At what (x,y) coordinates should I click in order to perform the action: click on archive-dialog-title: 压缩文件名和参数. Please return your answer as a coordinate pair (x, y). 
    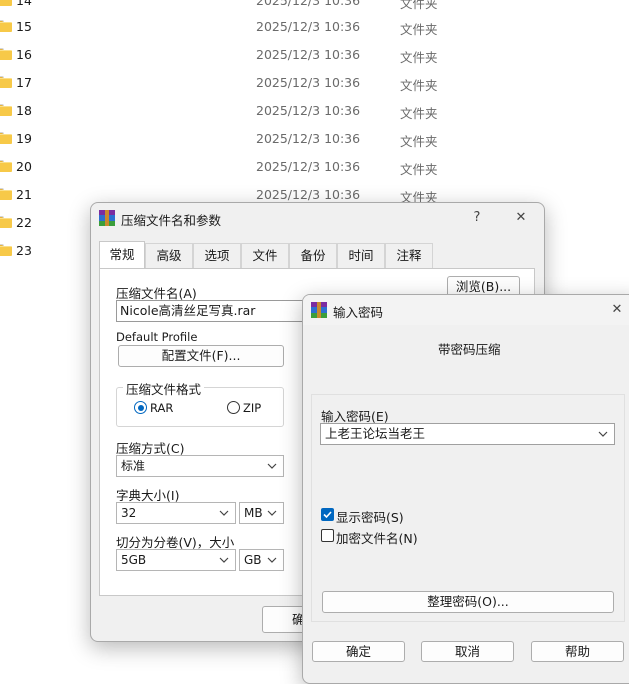
    Looking at the image, I should click on (171, 220).